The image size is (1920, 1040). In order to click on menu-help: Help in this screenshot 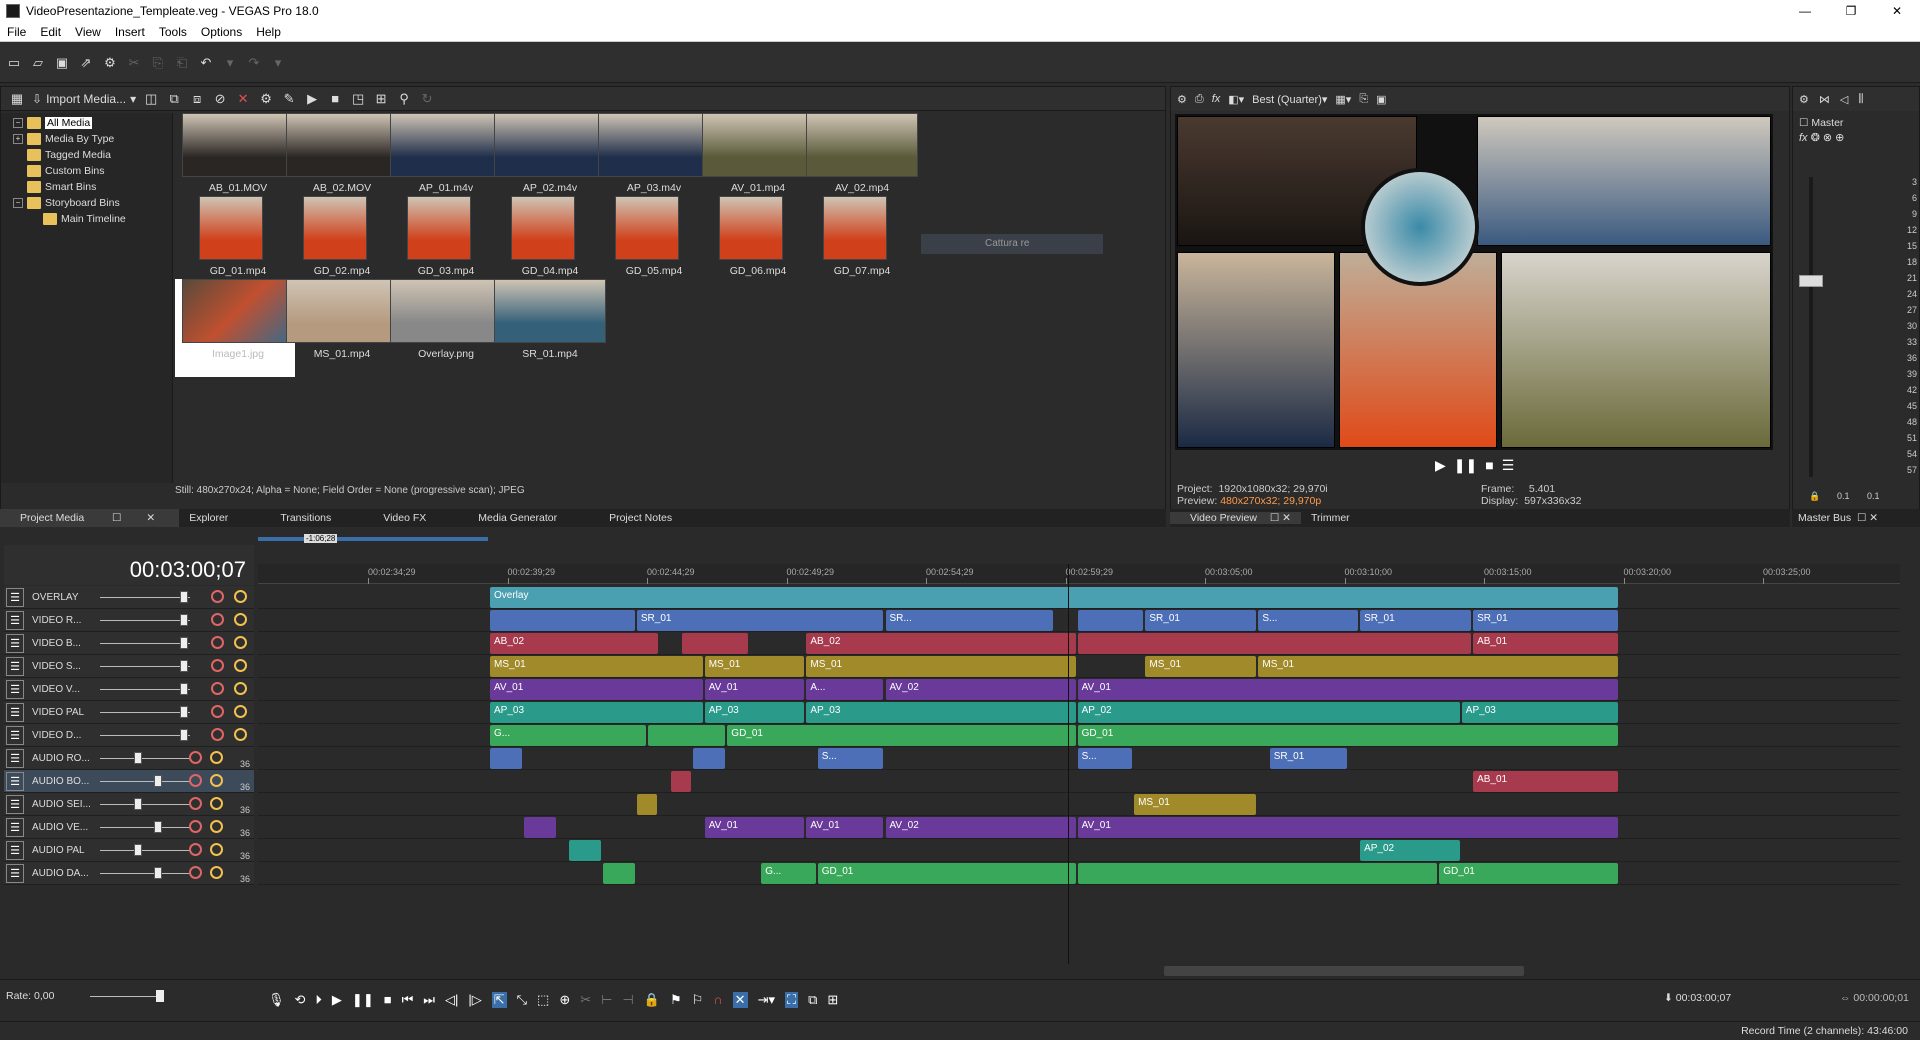, I will do `click(268, 32)`.